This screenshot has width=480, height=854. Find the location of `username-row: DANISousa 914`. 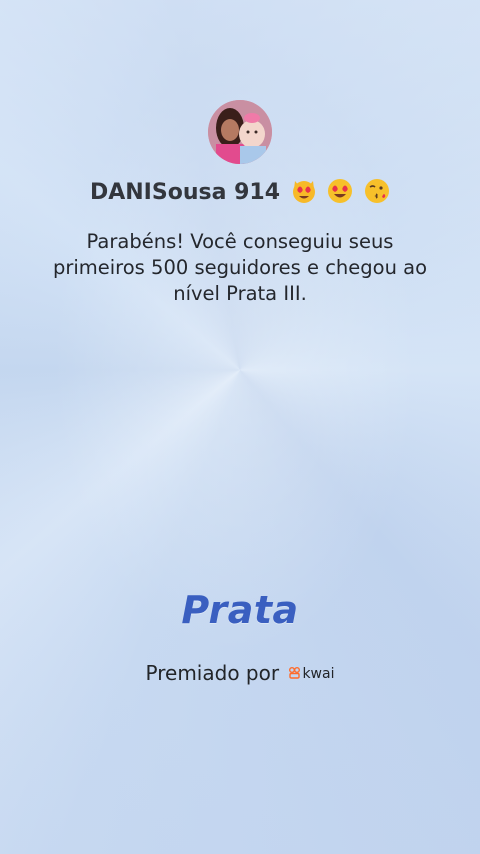

username-row: DANISousa 914 is located at coordinates (240, 191).